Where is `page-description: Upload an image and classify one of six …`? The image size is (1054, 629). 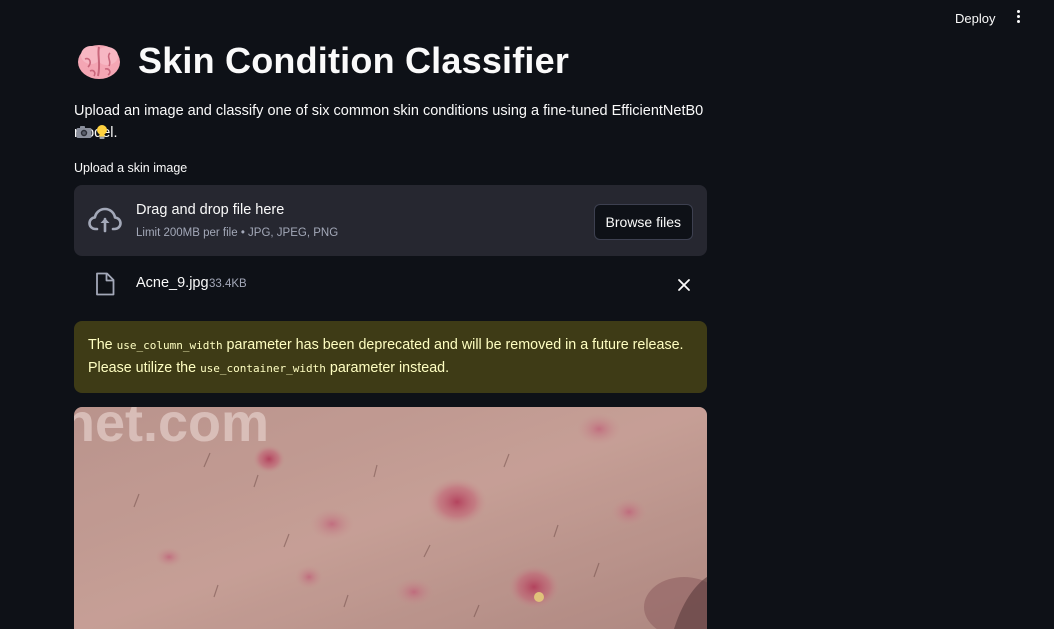
page-description: Upload an image and classify one of six … is located at coordinates (389, 122).